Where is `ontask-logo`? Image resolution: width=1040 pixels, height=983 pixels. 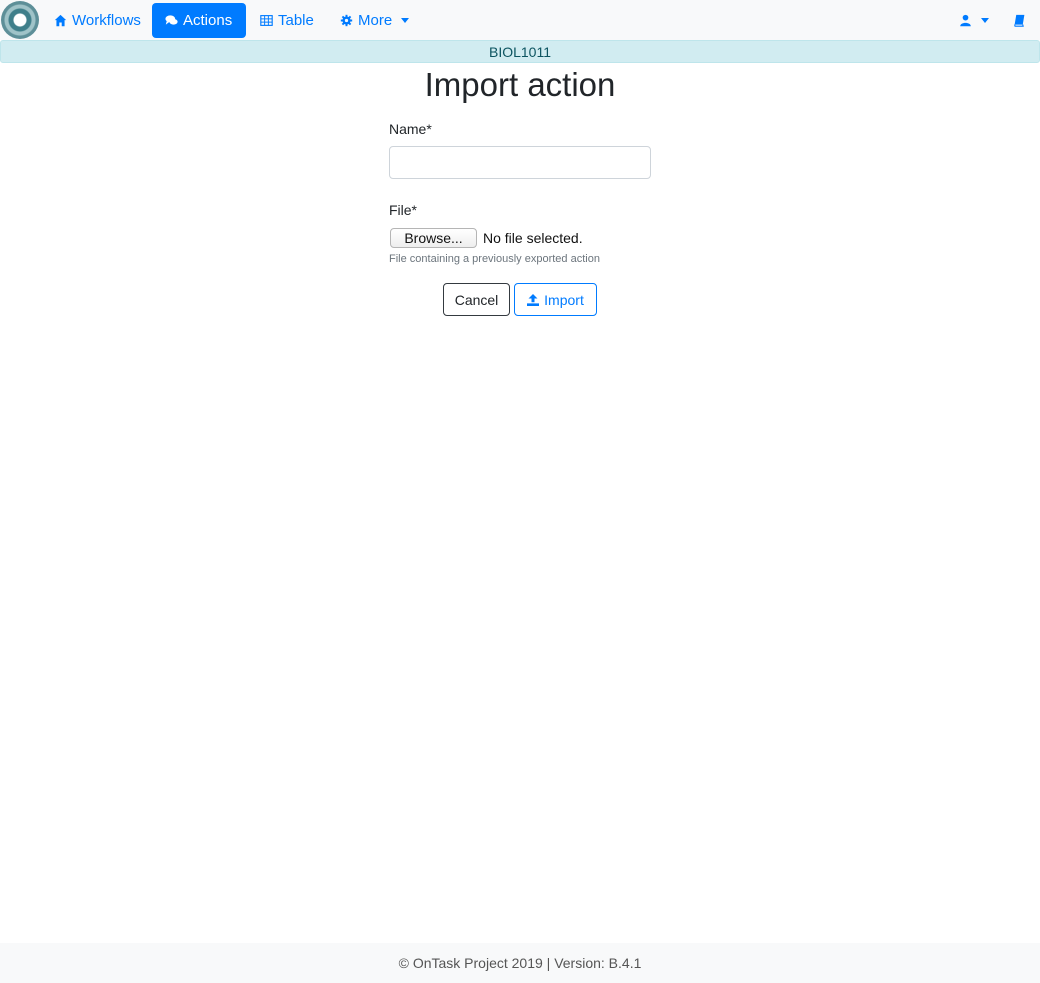 ontask-logo is located at coordinates (20, 20).